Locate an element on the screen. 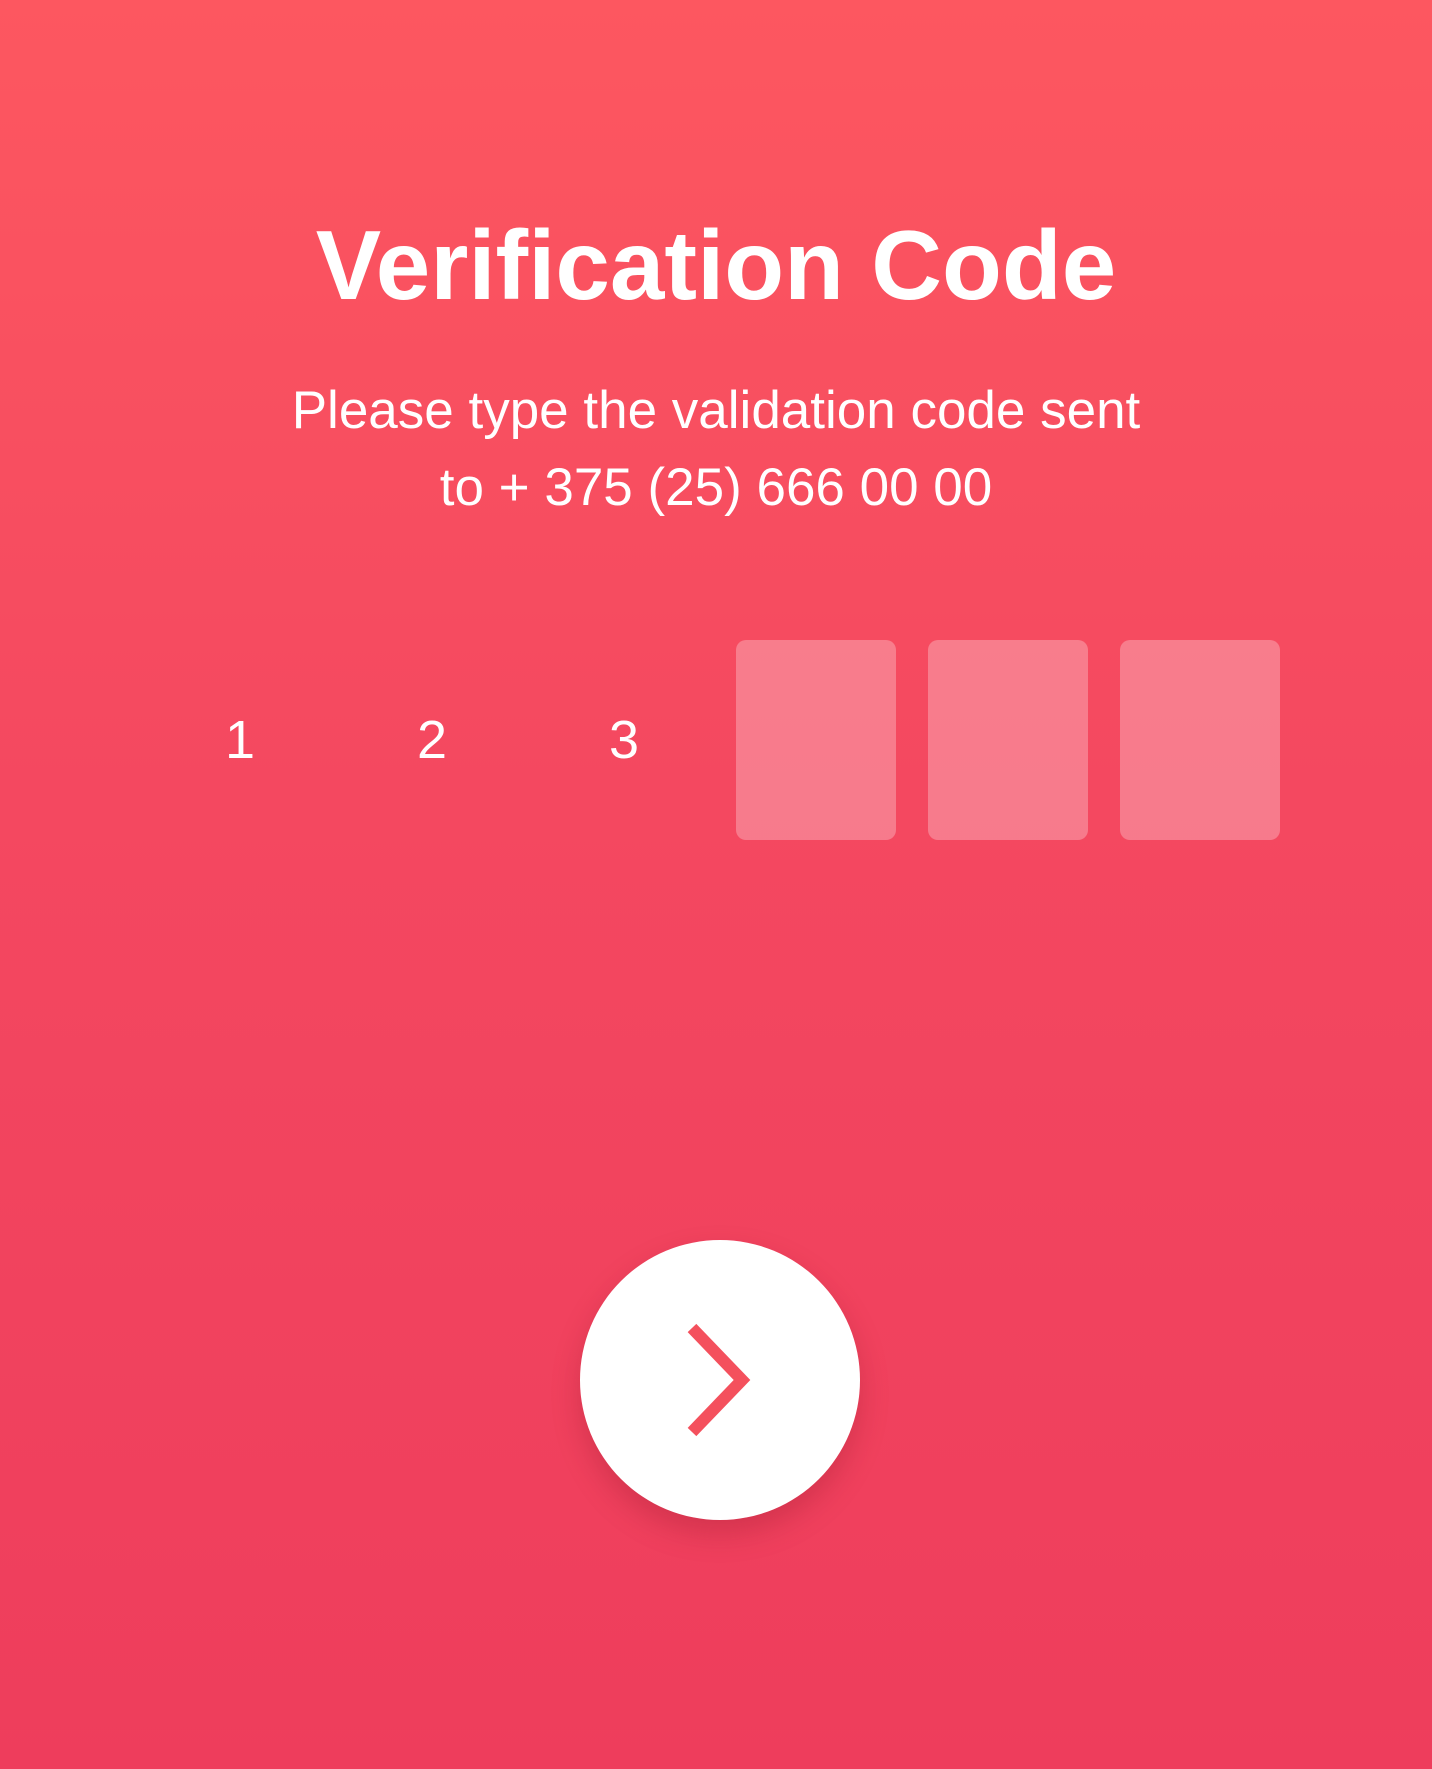 This screenshot has width=1432, height=1769. code-digit-1: 1 is located at coordinates (240, 740).